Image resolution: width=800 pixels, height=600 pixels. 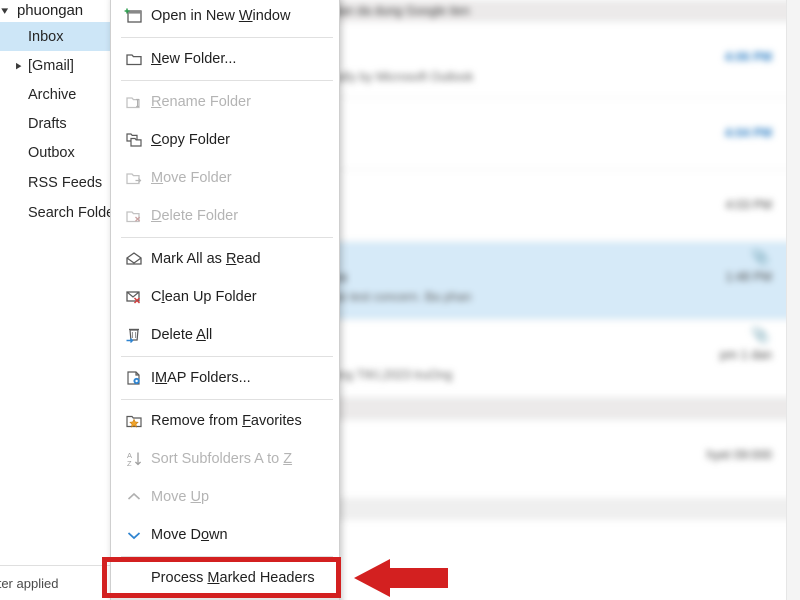 I want to click on chevron-up-icon, so click(x=134, y=497).